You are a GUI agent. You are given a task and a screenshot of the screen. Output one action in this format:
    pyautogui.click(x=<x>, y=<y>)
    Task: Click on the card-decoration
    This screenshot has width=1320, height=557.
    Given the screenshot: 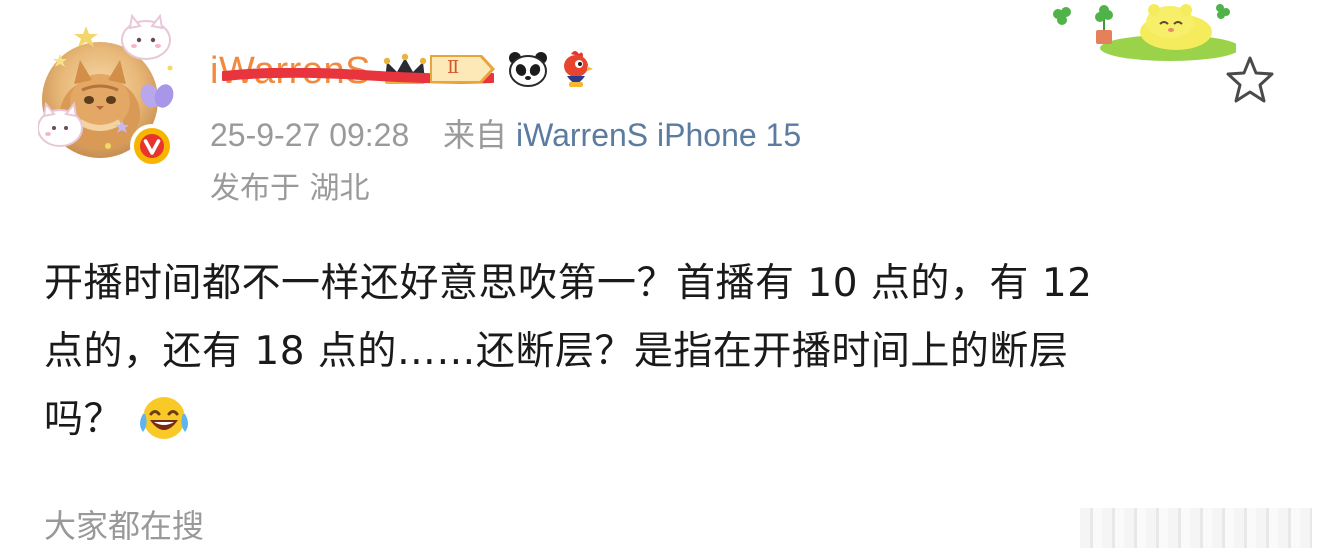 What is the action you would take?
    pyautogui.click(x=1144, y=32)
    